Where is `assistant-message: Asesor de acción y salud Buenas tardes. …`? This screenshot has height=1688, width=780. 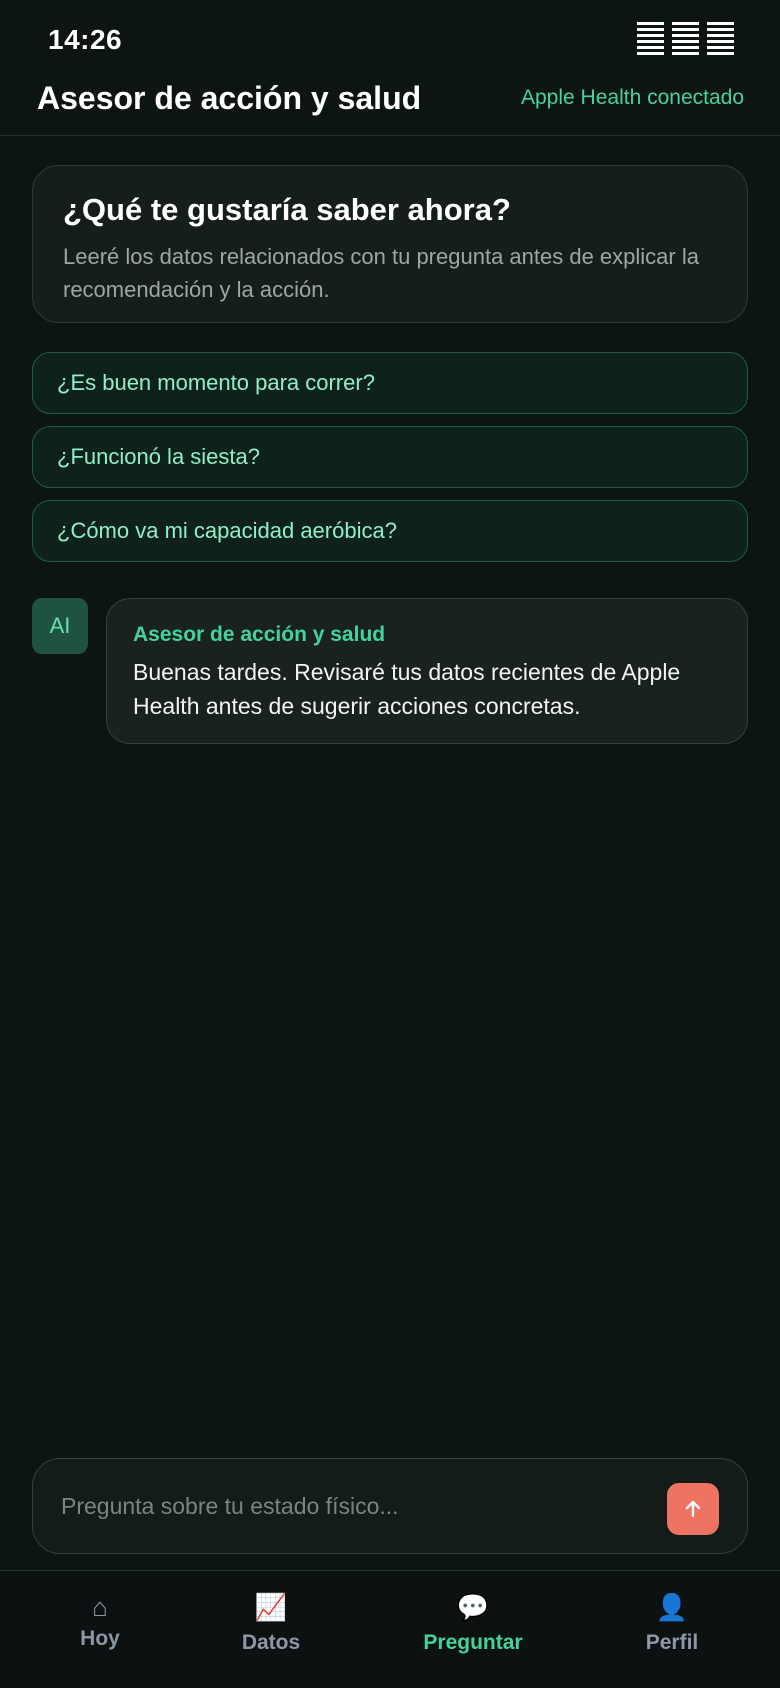
assistant-message: Asesor de acción y salud Buenas tardes. … is located at coordinates (427, 671).